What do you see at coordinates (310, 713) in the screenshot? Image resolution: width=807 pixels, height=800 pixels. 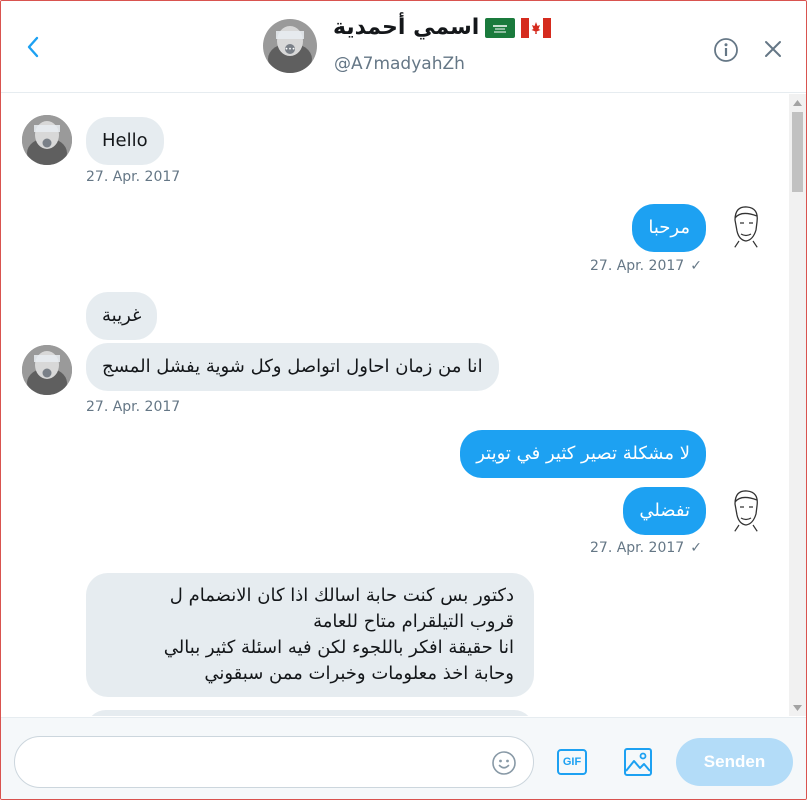 I see `message-bubble-incoming-partial` at bounding box center [310, 713].